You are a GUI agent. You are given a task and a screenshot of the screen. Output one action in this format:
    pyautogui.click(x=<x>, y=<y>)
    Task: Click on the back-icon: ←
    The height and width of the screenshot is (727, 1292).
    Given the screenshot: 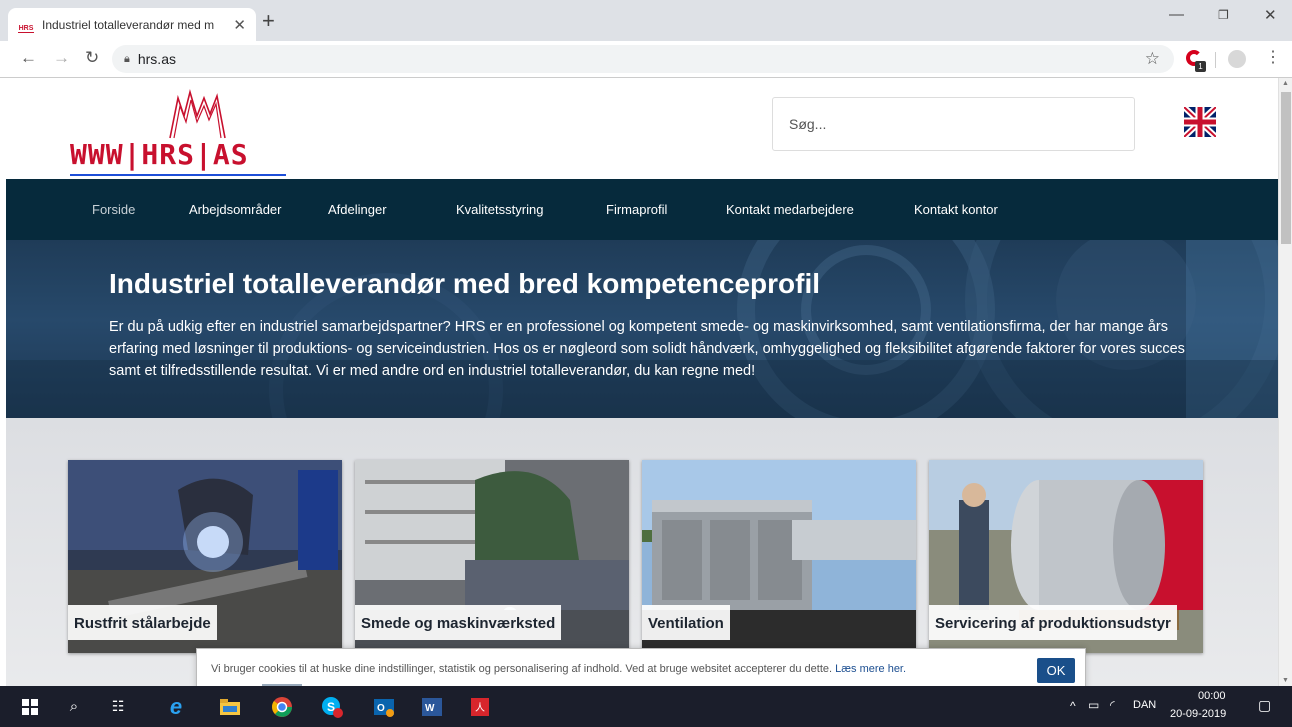 What is the action you would take?
    pyautogui.click(x=28, y=58)
    